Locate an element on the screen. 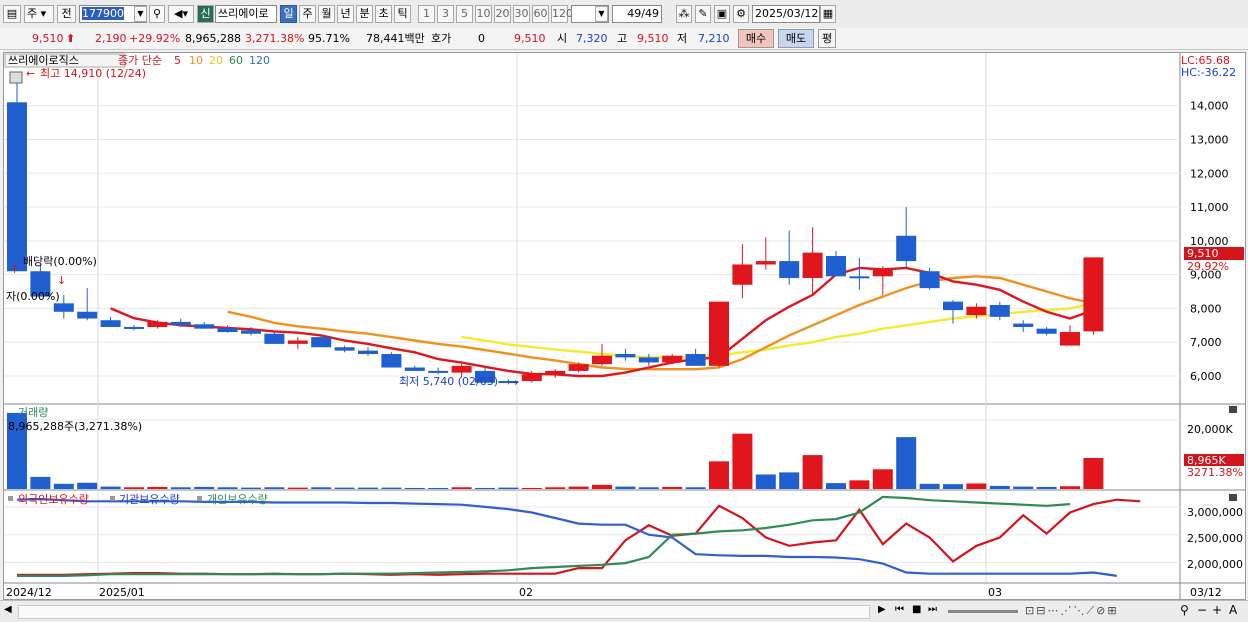  drawing-icon: ✎ is located at coordinates (703, 14).